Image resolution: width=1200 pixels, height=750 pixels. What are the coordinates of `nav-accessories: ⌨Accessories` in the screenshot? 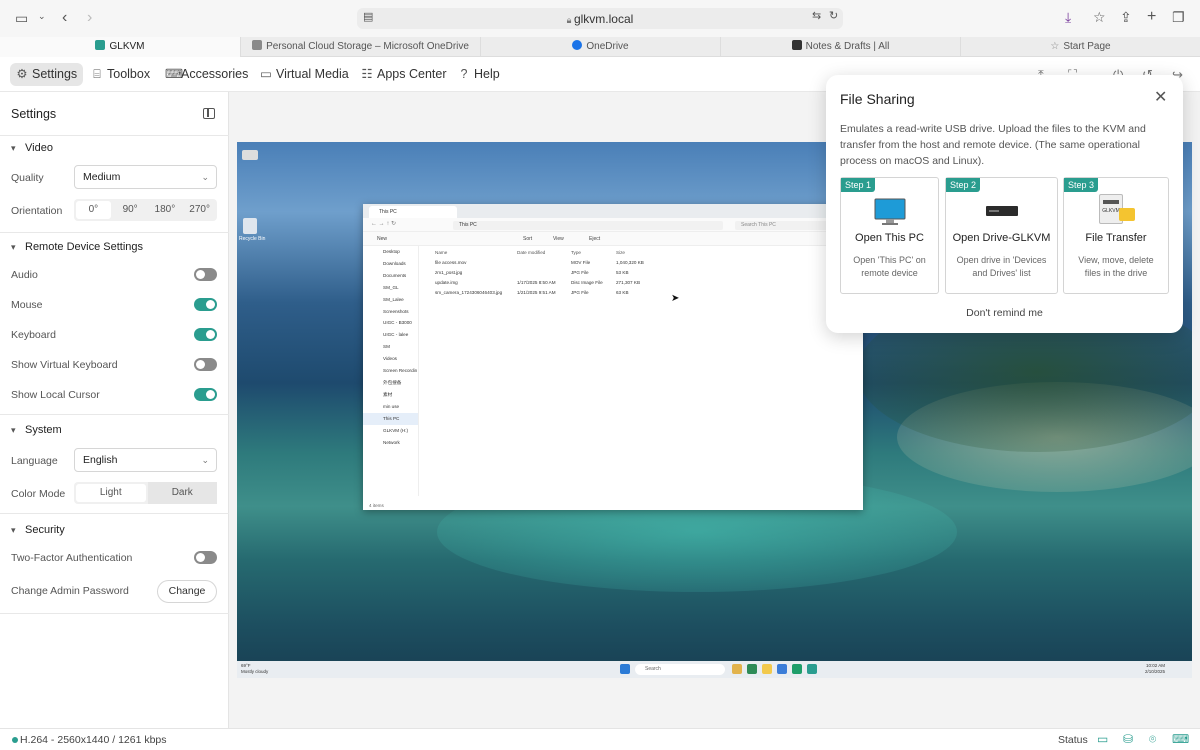 It's located at (206, 74).